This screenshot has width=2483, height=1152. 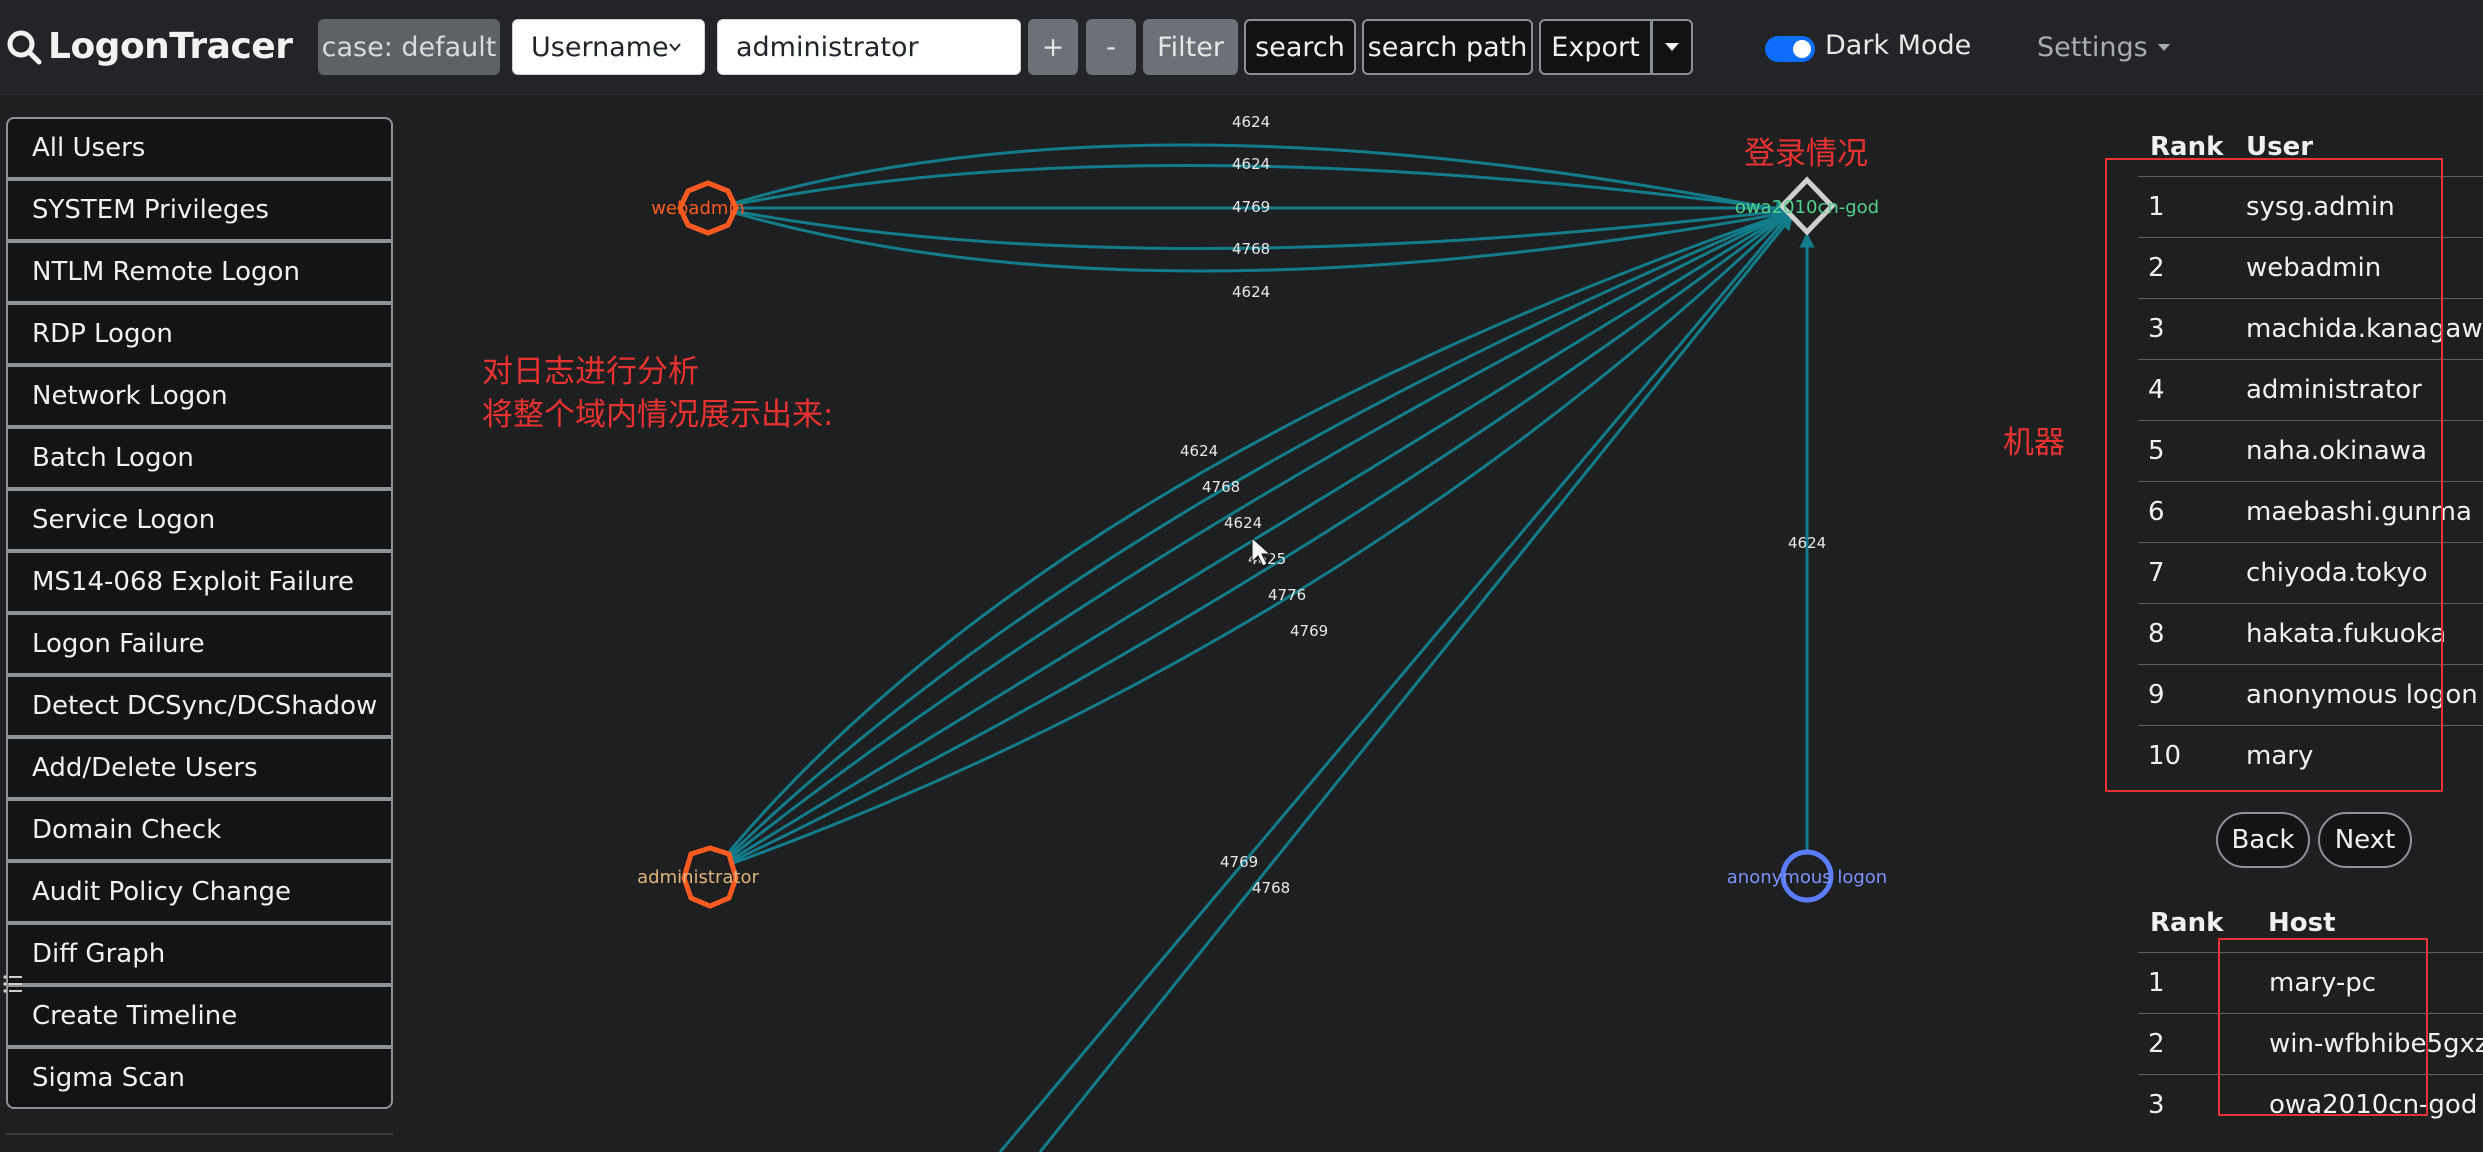 What do you see at coordinates (14, 984) in the screenshot?
I see `list-handle-icon` at bounding box center [14, 984].